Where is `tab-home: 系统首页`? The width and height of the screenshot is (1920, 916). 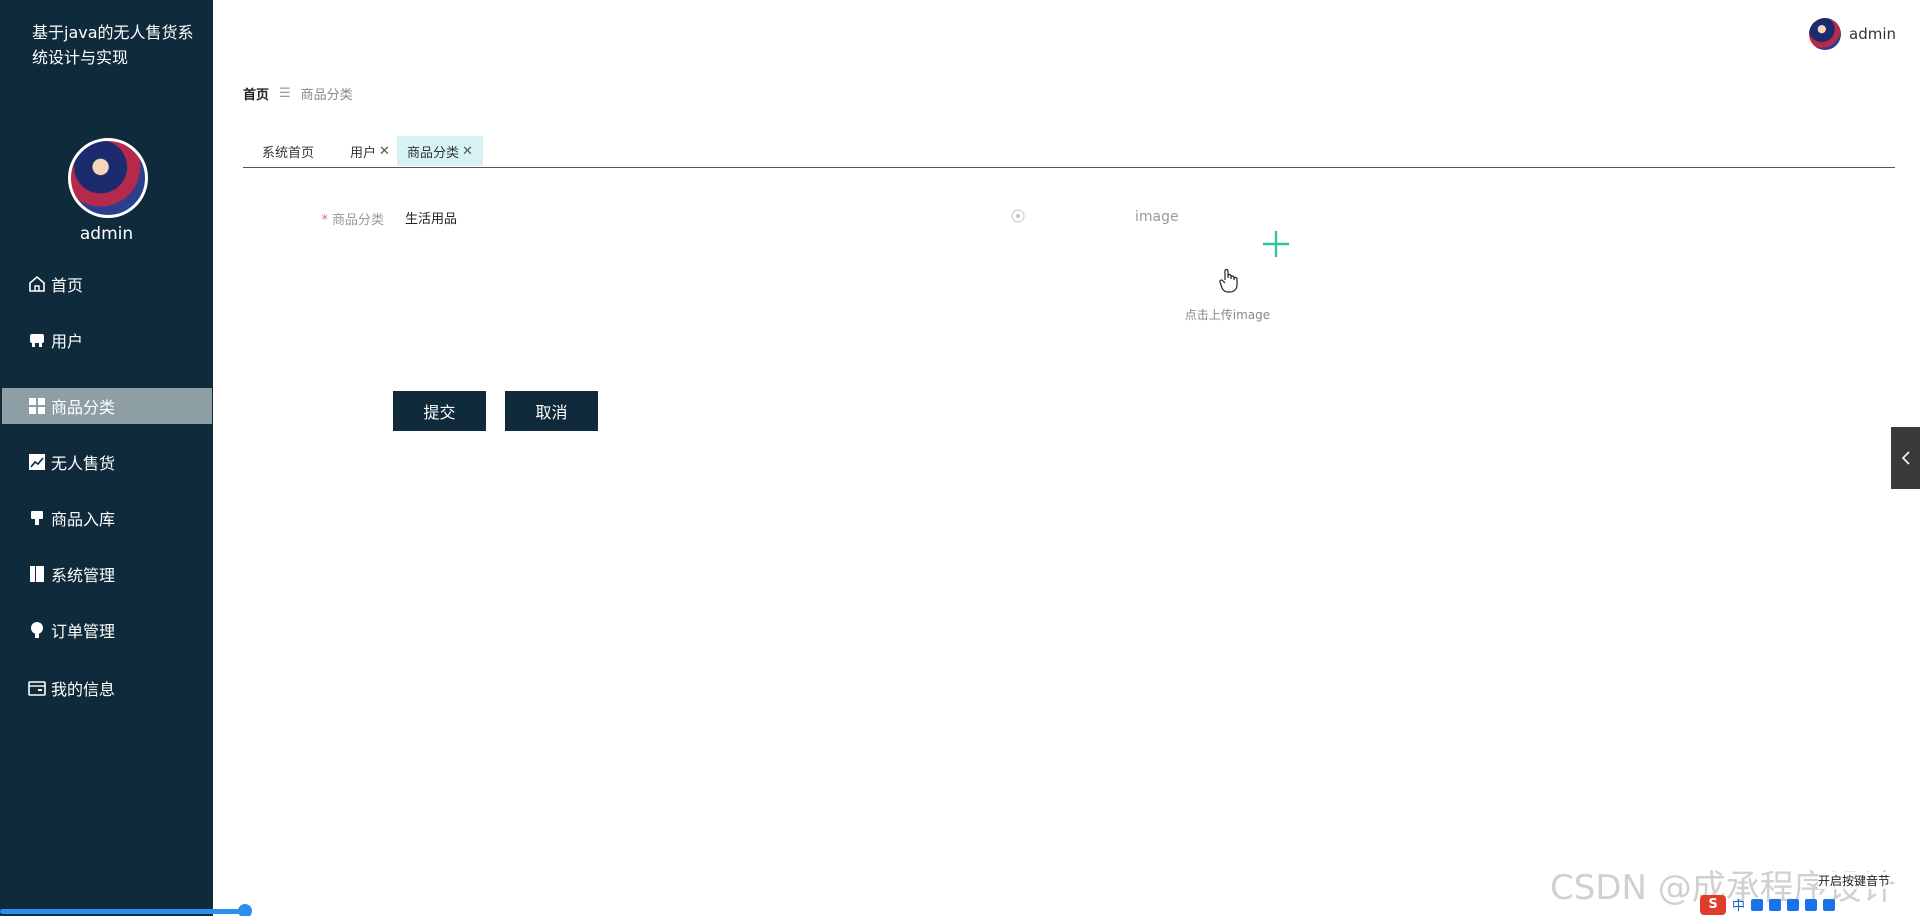 tab-home: 系统首页 is located at coordinates (288, 151).